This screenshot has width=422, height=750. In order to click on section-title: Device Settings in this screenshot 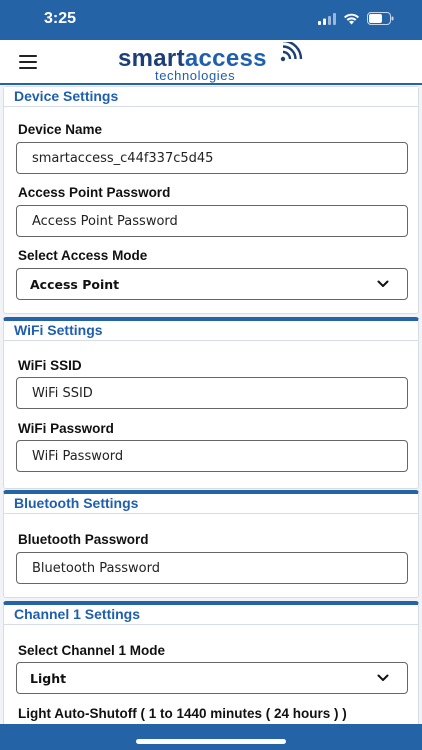, I will do `click(211, 97)`.